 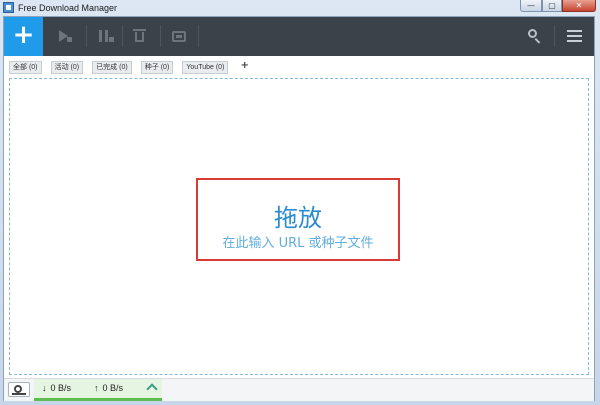 I want to click on tab-torrents: 种子 (0), so click(x=157, y=67).